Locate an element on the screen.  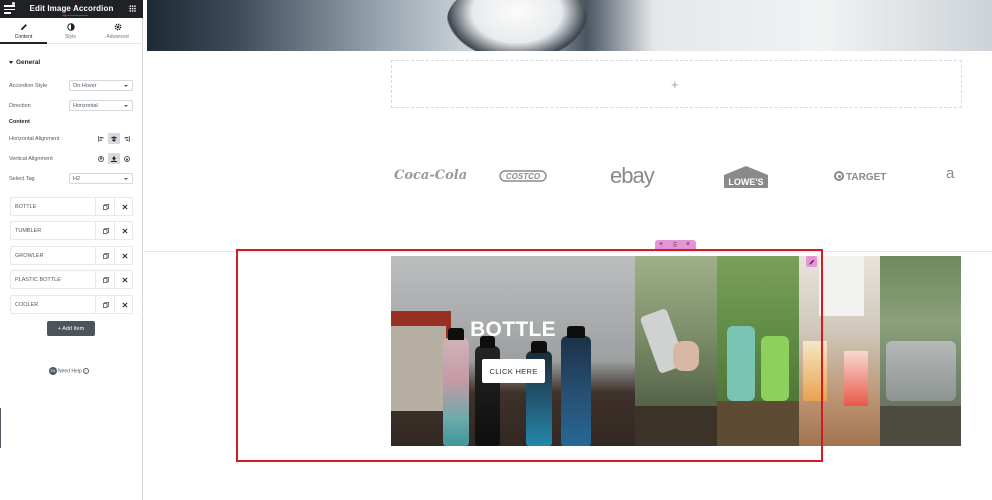
direction-value: Horizontal is located at coordinates (85, 106).